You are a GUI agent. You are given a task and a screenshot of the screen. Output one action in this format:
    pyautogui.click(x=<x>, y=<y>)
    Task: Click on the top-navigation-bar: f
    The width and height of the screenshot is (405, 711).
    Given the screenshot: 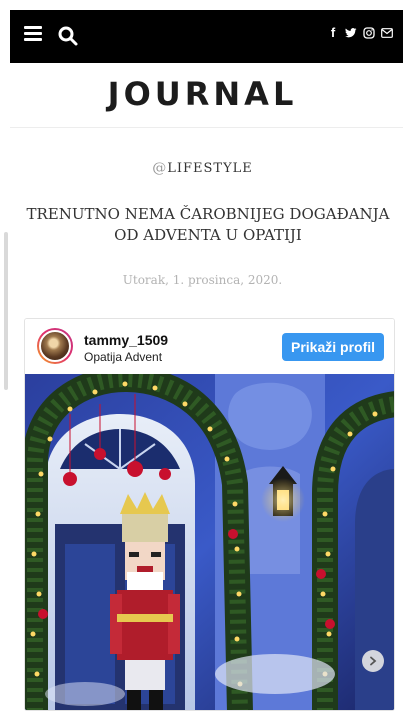 What is the action you would take?
    pyautogui.click(x=206, y=36)
    